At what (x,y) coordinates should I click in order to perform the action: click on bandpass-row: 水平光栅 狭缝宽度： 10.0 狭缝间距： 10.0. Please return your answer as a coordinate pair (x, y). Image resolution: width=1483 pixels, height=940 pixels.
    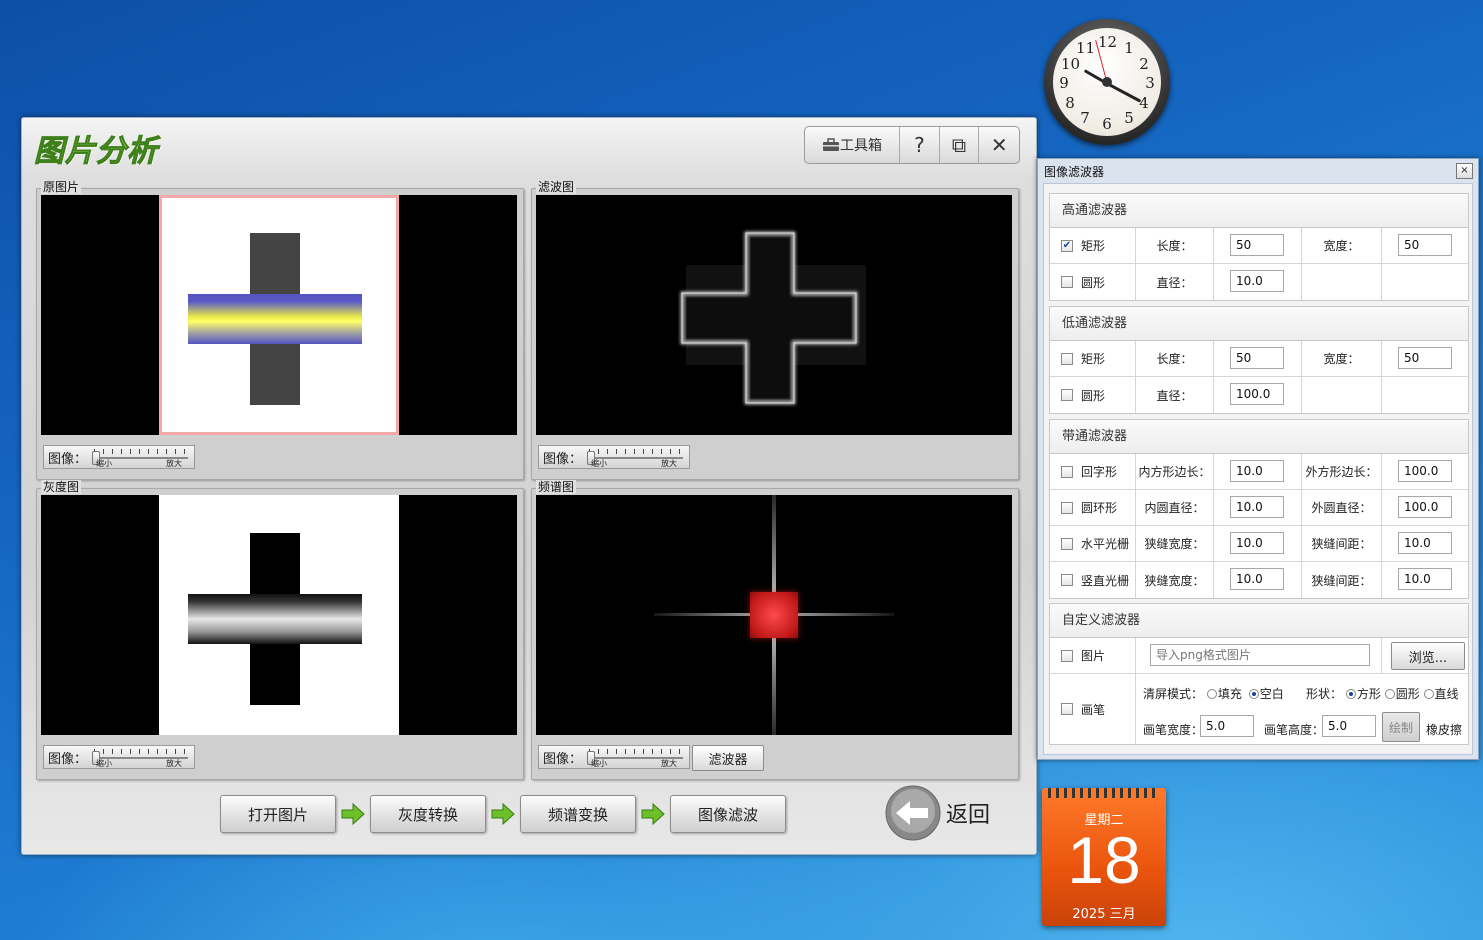
    Looking at the image, I should click on (1259, 544).